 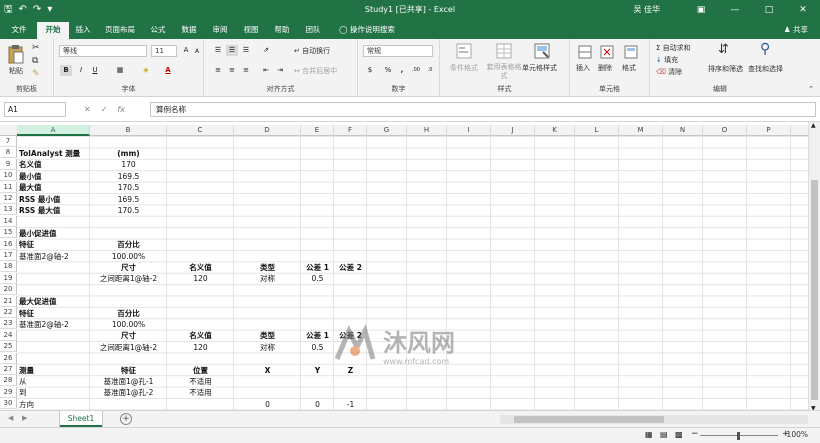 I want to click on cell-f18: 公差 2, so click(x=350, y=267).